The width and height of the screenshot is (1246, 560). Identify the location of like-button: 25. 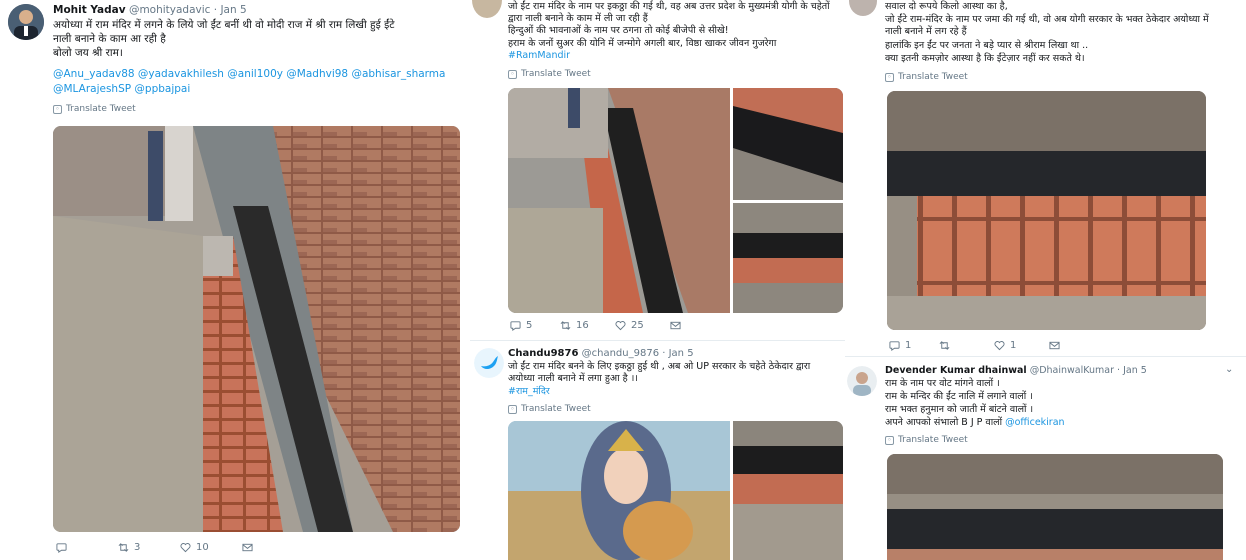
(642, 325).